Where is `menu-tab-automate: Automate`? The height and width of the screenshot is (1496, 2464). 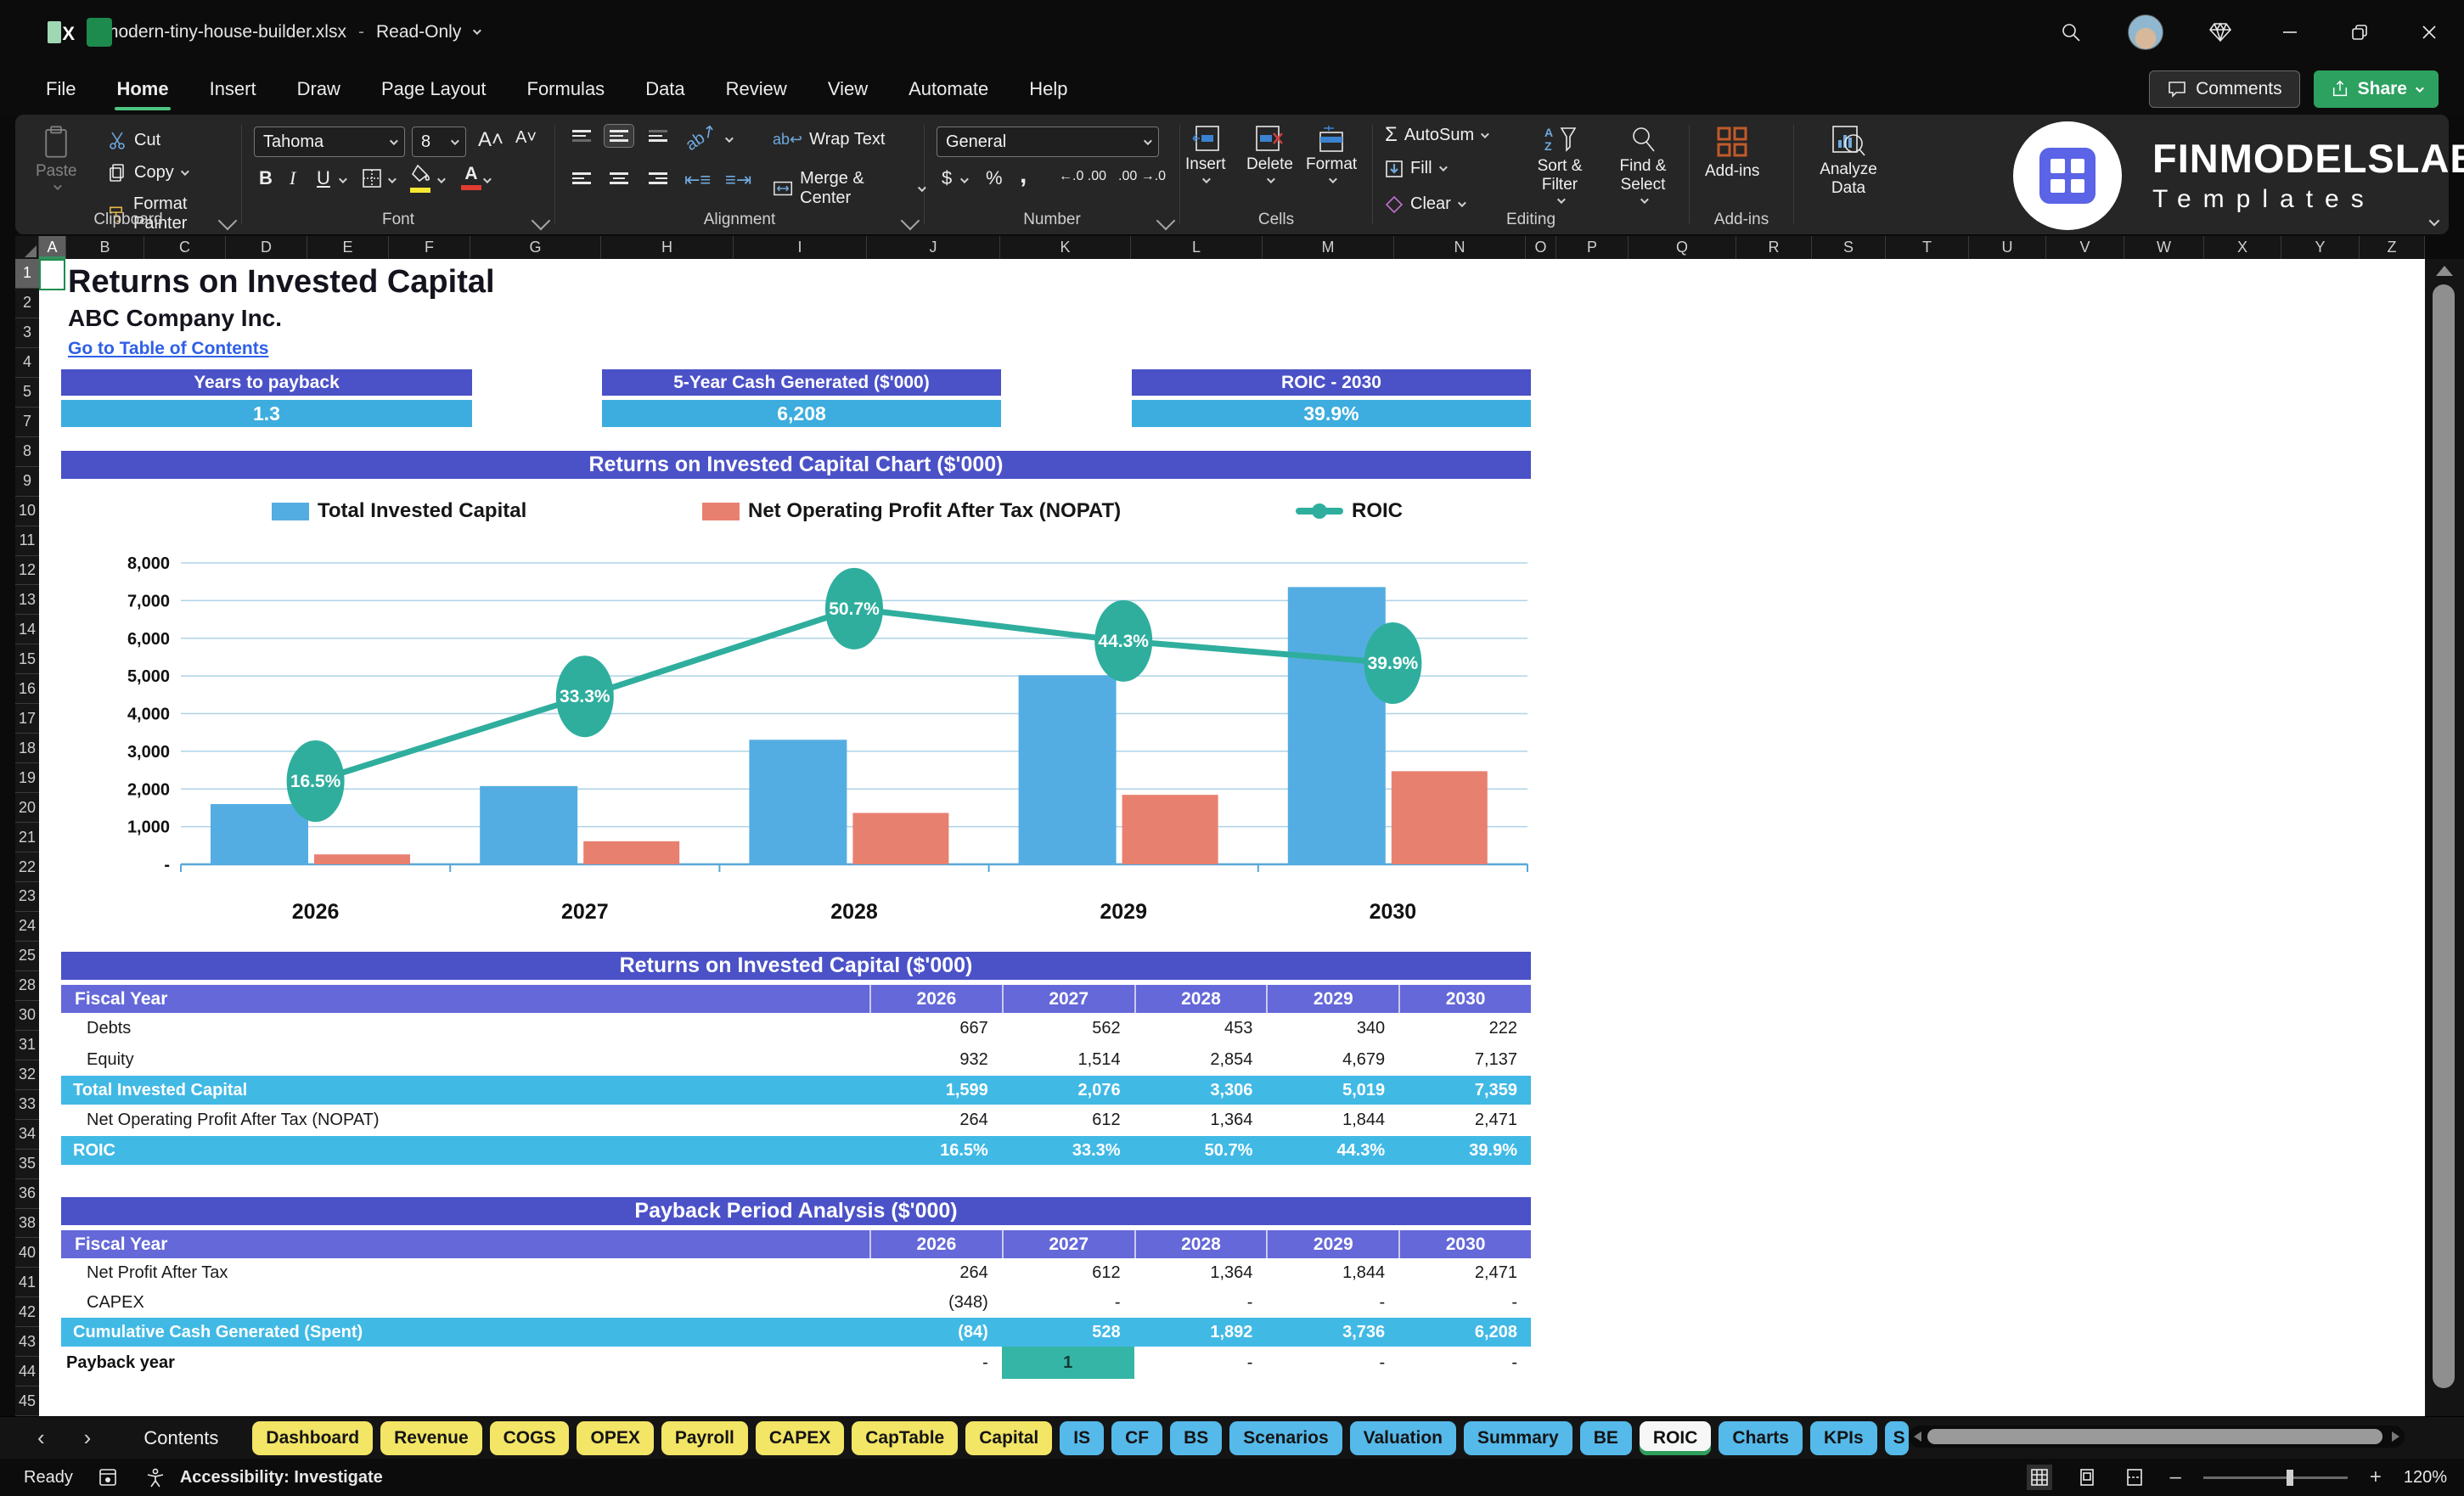 menu-tab-automate: Automate is located at coordinates (948, 89).